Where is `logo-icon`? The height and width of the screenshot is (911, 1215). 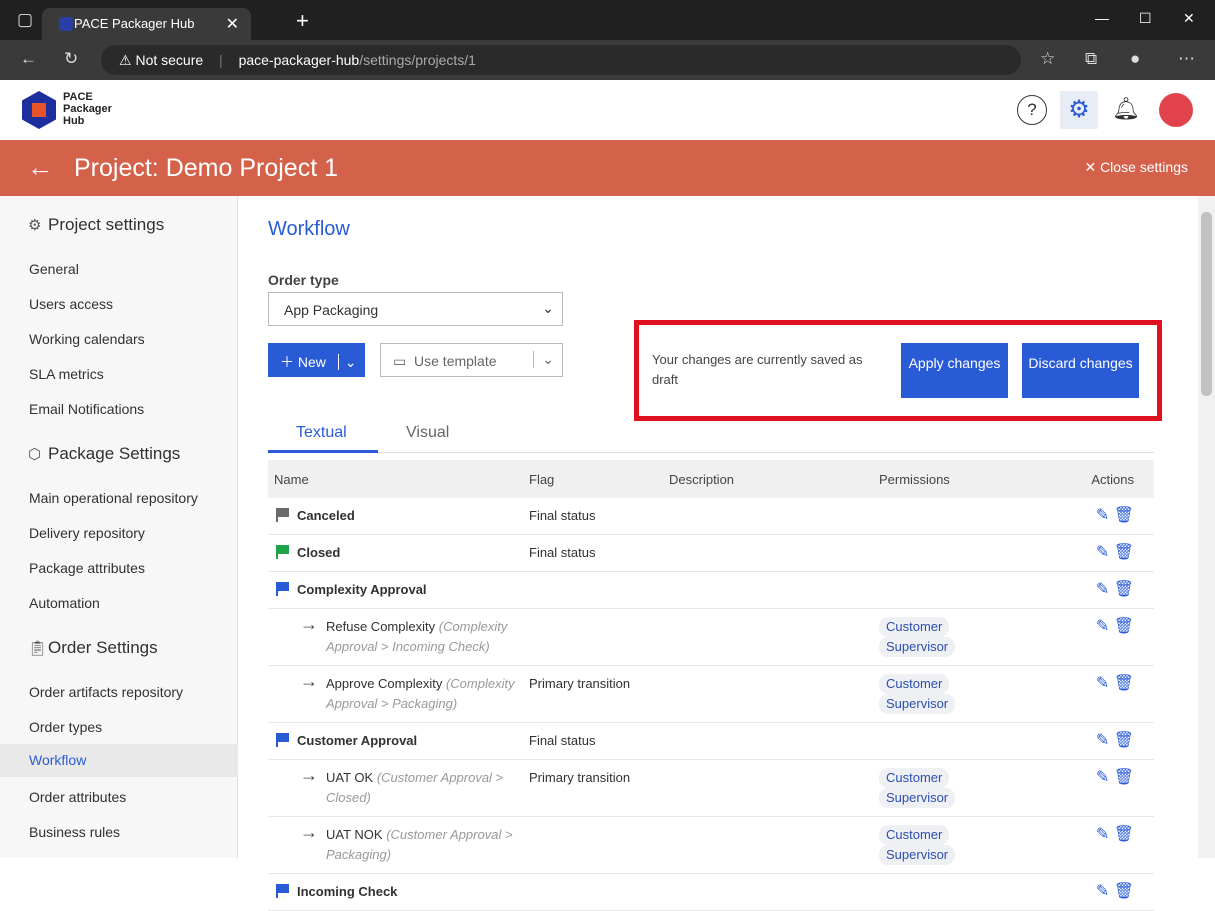 logo-icon is located at coordinates (39, 110).